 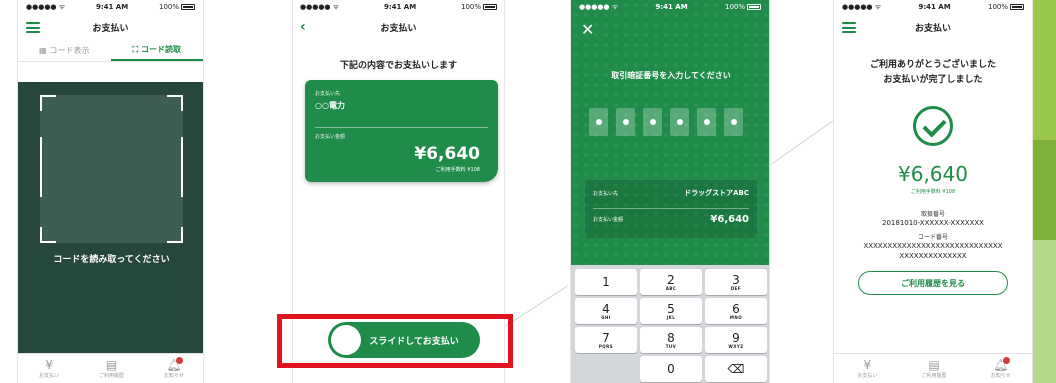 I want to click on info-divider, so click(x=671, y=208).